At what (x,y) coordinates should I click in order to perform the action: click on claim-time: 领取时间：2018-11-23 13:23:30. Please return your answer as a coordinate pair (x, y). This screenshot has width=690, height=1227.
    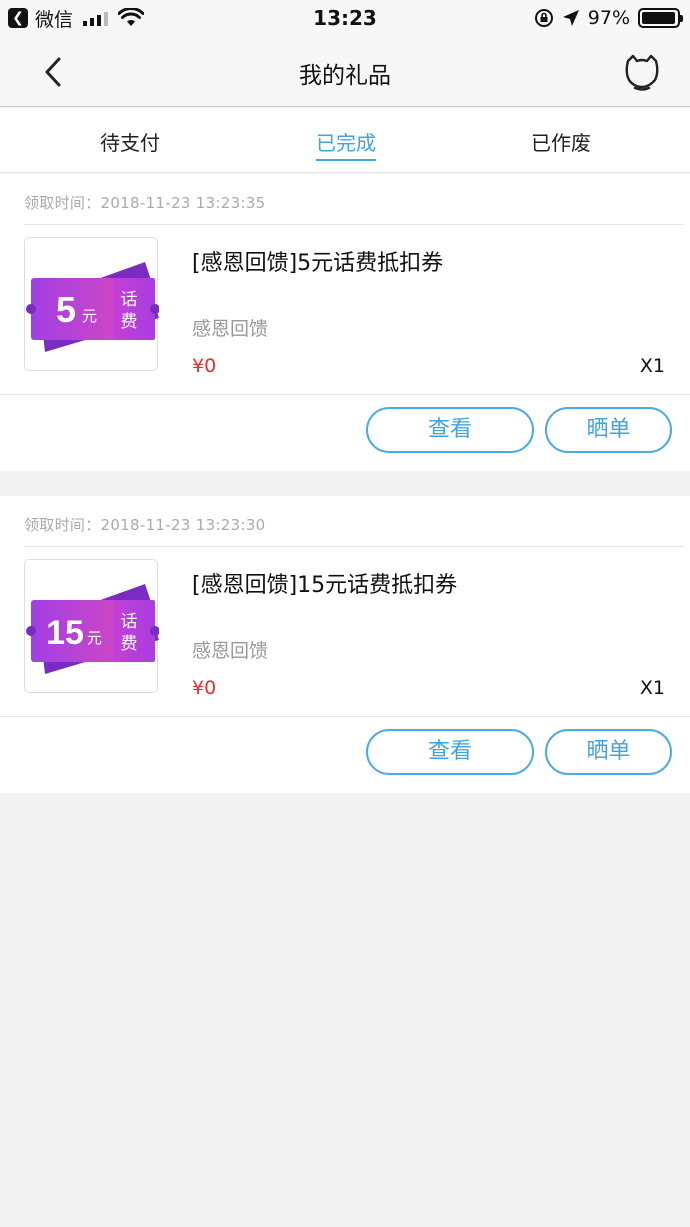
    Looking at the image, I should click on (145, 525).